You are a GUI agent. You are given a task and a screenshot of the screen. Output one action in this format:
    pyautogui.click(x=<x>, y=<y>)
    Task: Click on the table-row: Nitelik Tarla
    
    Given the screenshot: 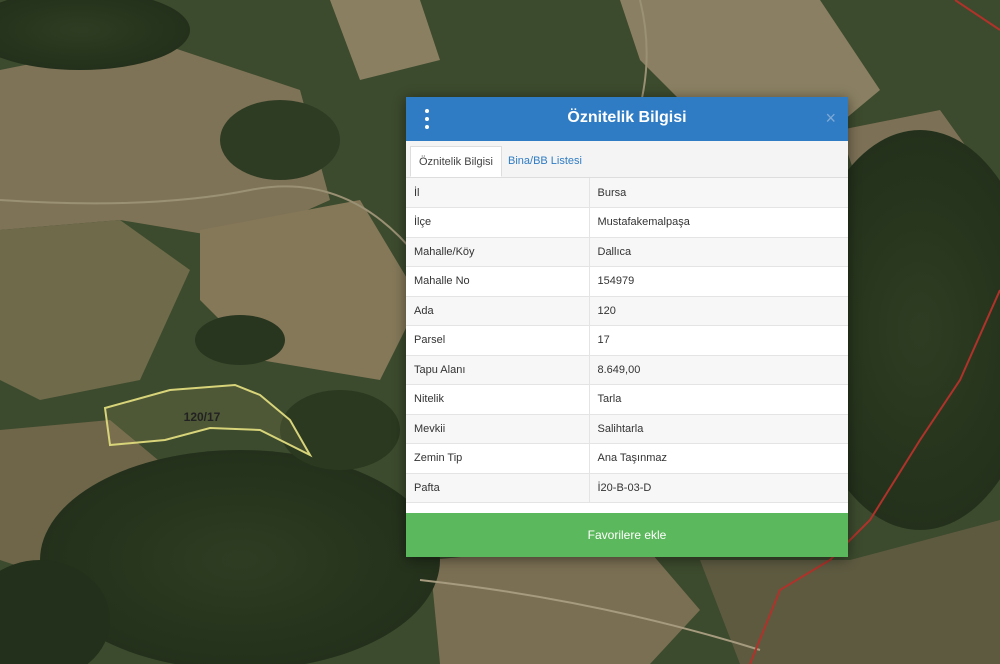 What is the action you would take?
    pyautogui.click(x=627, y=399)
    